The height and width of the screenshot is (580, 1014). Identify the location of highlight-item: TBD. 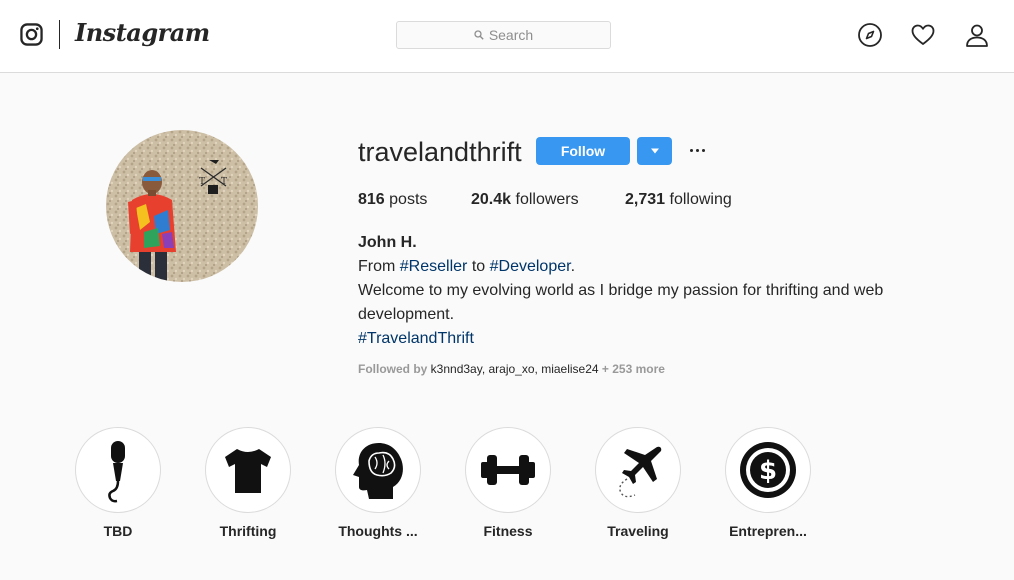
(118, 483).